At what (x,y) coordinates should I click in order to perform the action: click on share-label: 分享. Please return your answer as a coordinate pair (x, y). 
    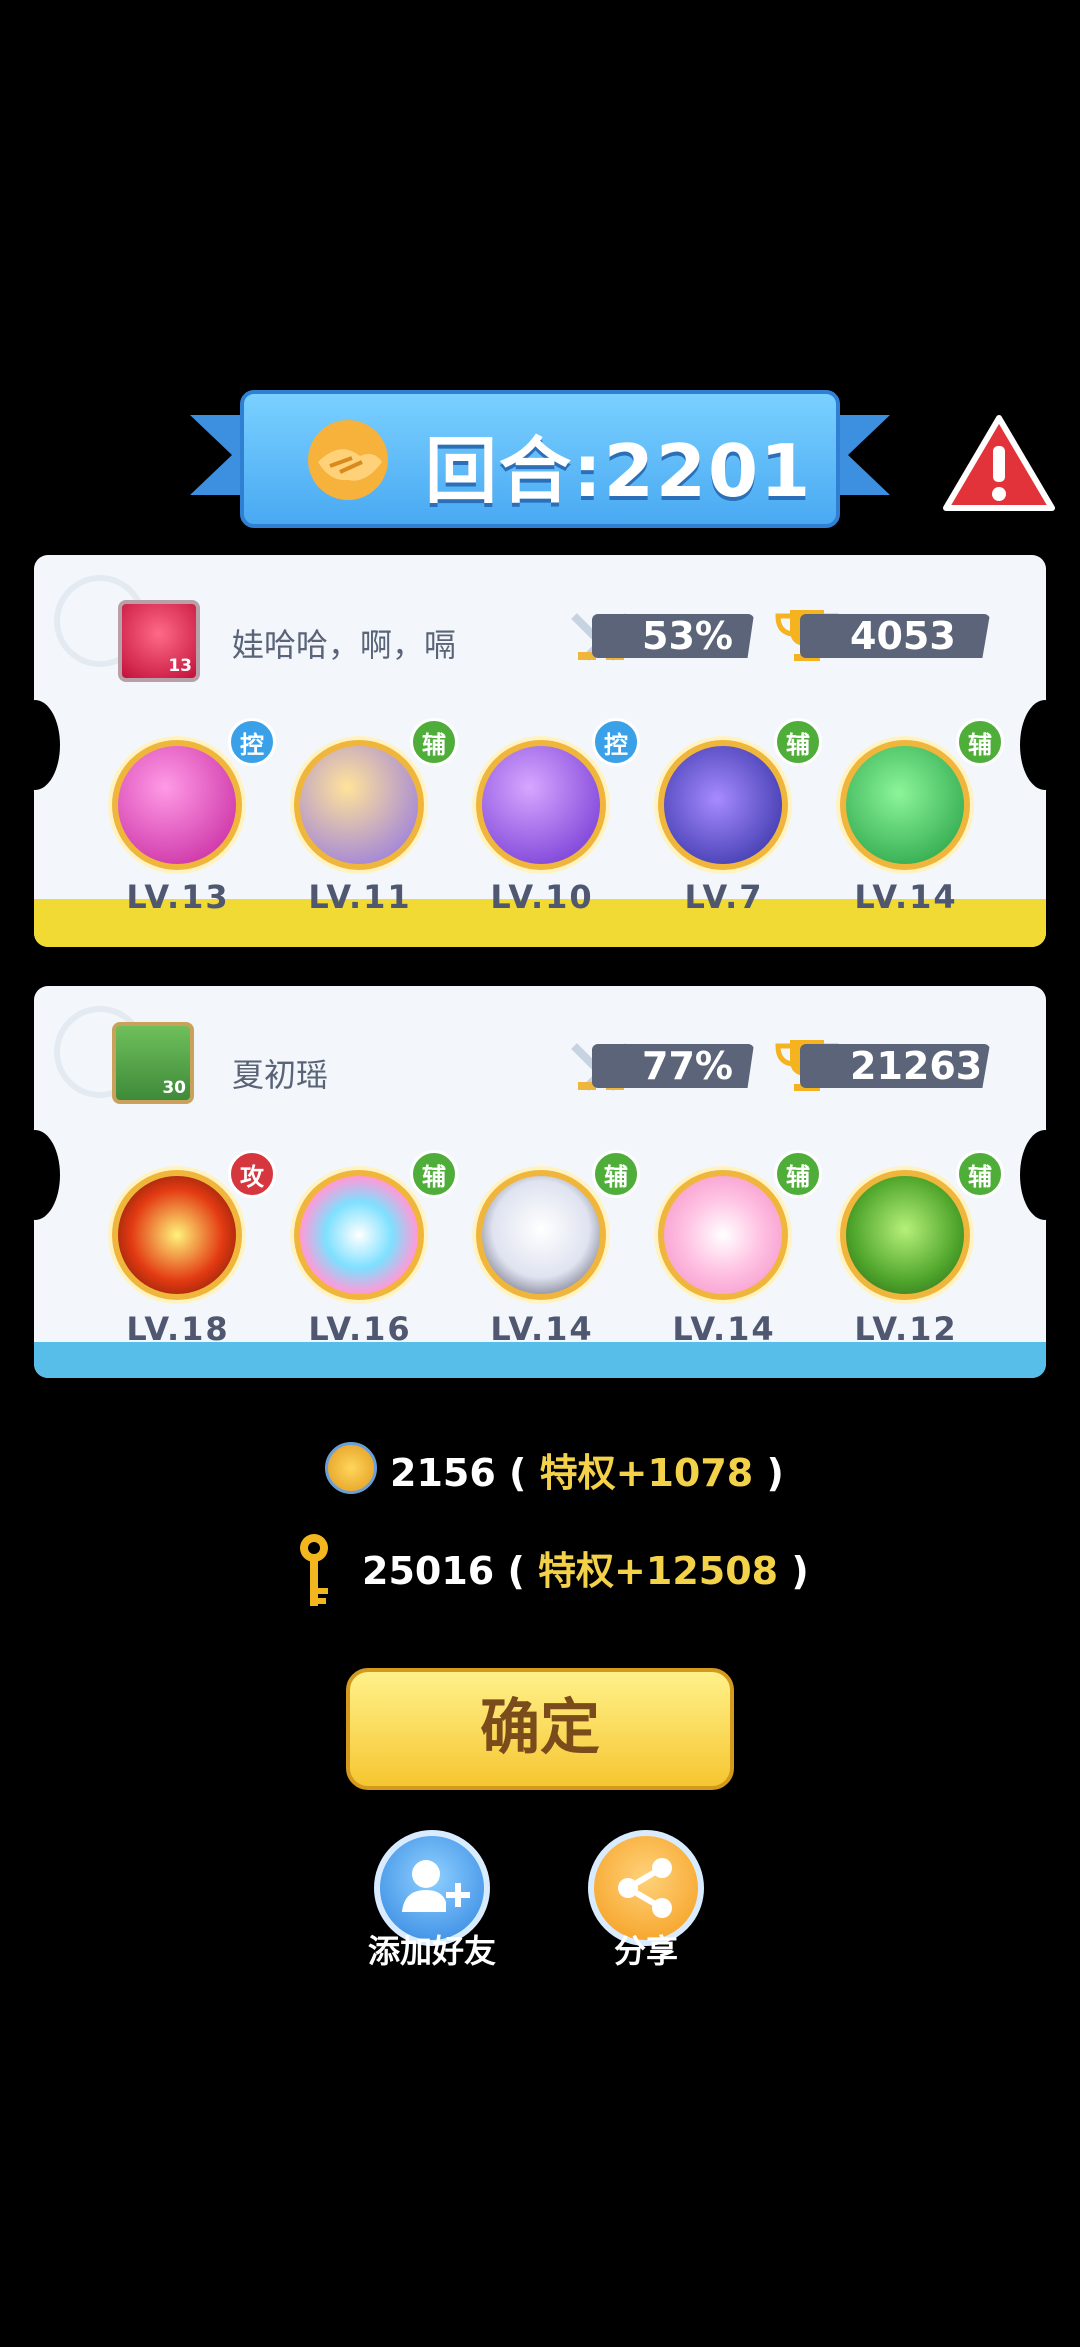
    Looking at the image, I should click on (646, 1949).